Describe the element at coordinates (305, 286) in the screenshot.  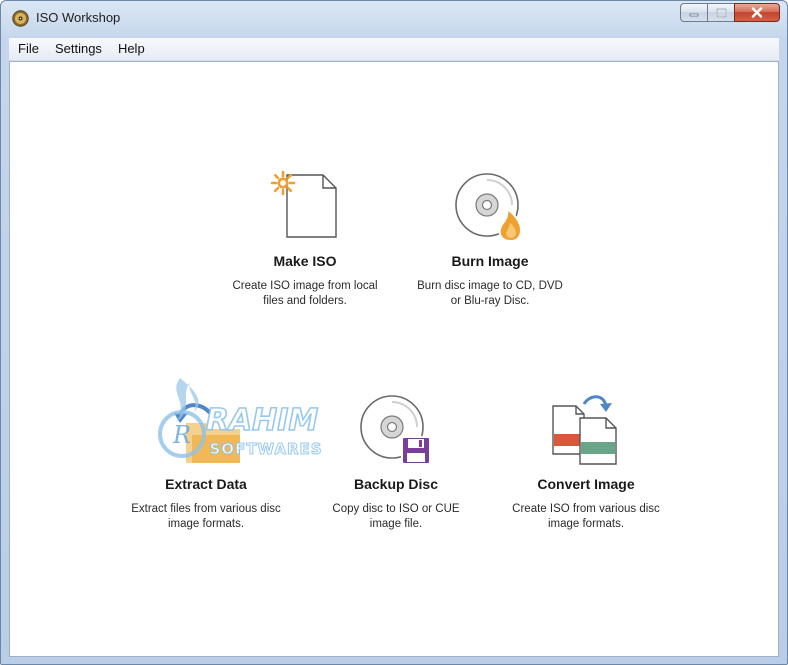
I see `make-iso-description-line1: Create ISO image from local` at that location.